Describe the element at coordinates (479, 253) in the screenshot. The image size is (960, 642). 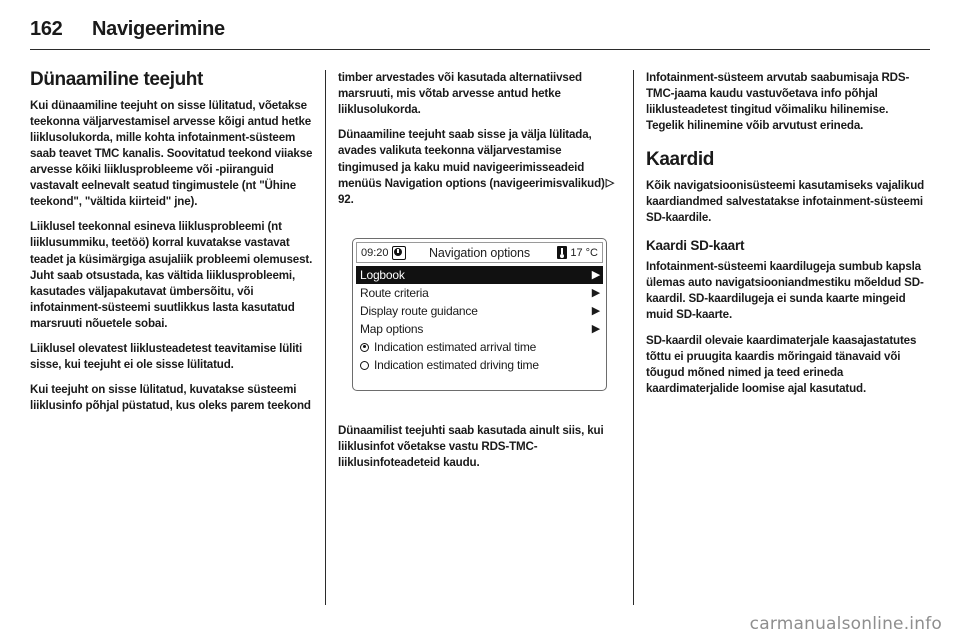
I see `screen-status-bar: 09:20 Navigation options 17 °C` at that location.